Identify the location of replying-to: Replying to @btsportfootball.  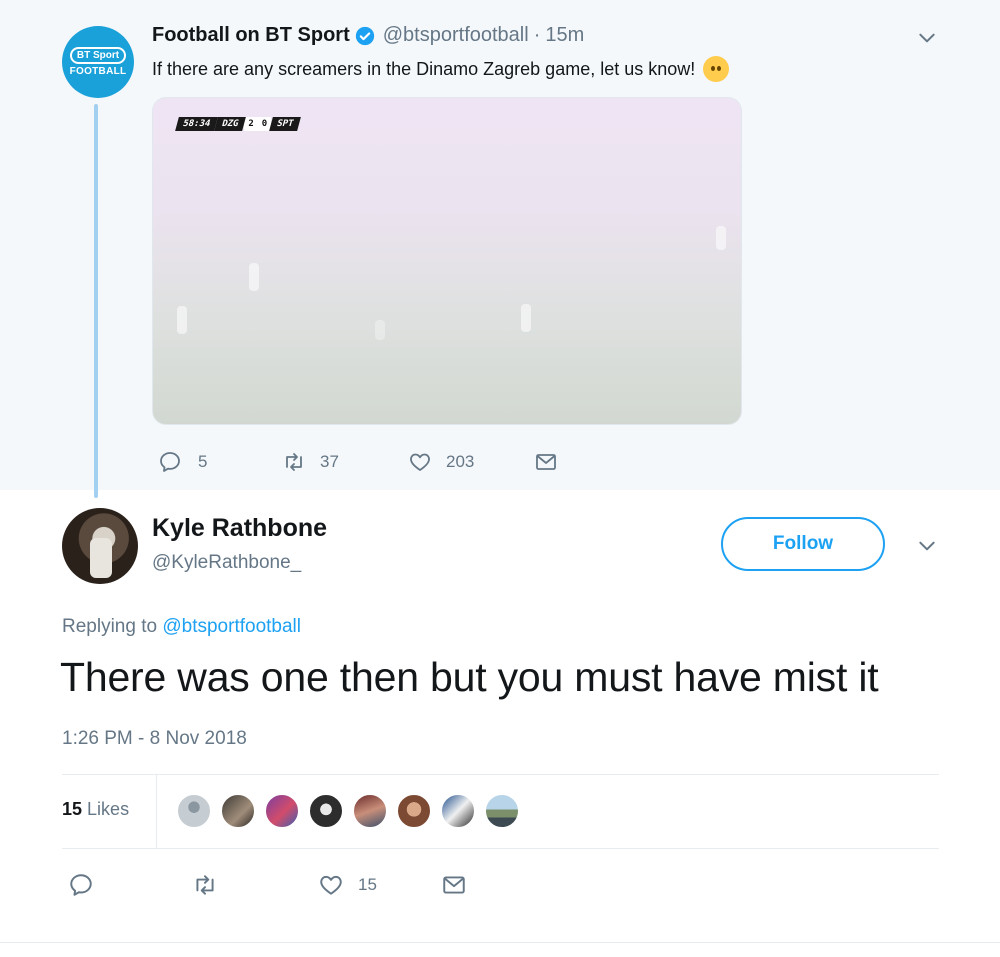
(181, 627).